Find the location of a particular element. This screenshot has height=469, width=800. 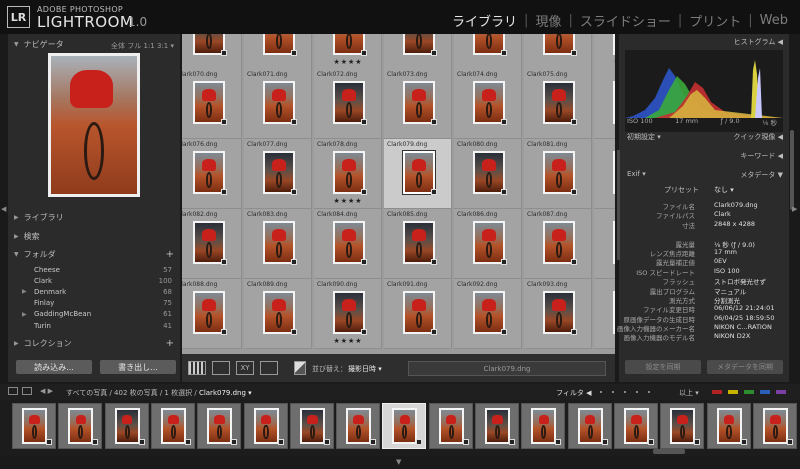

grid-cell: Clark080.dng is located at coordinates (488, 174).